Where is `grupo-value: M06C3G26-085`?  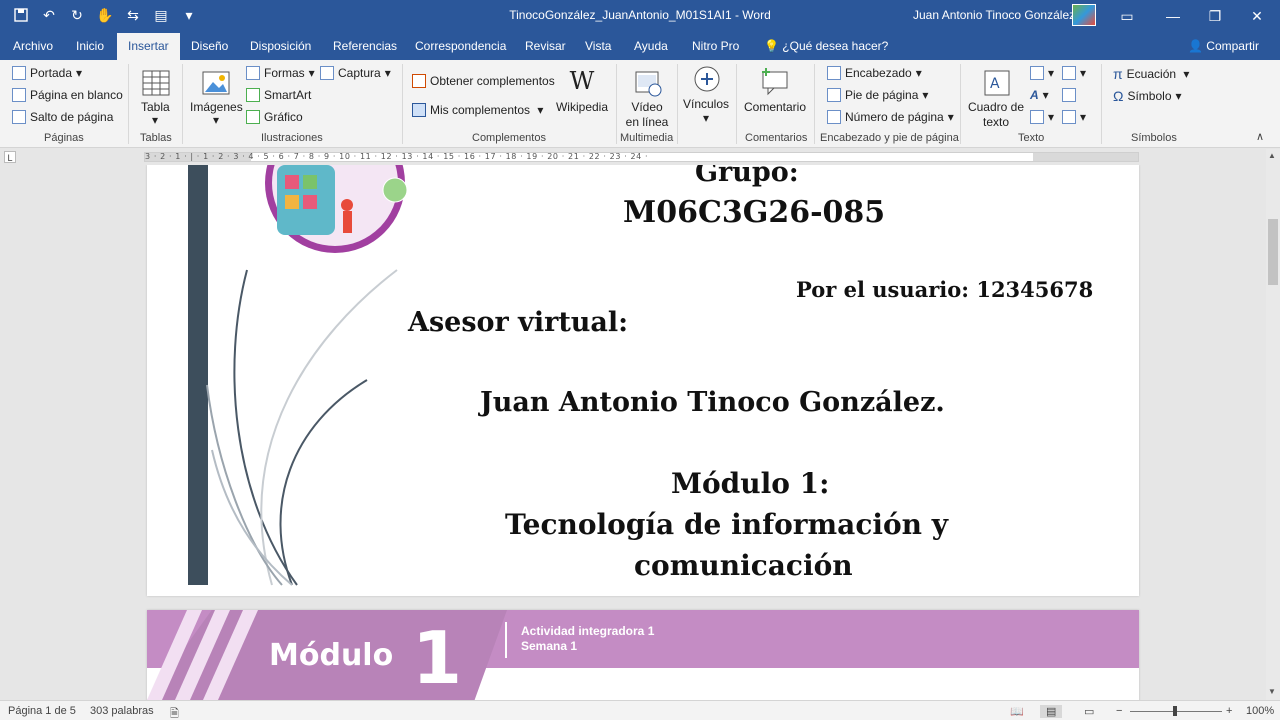
grupo-value: M06C3G26-085 is located at coordinates (754, 212).